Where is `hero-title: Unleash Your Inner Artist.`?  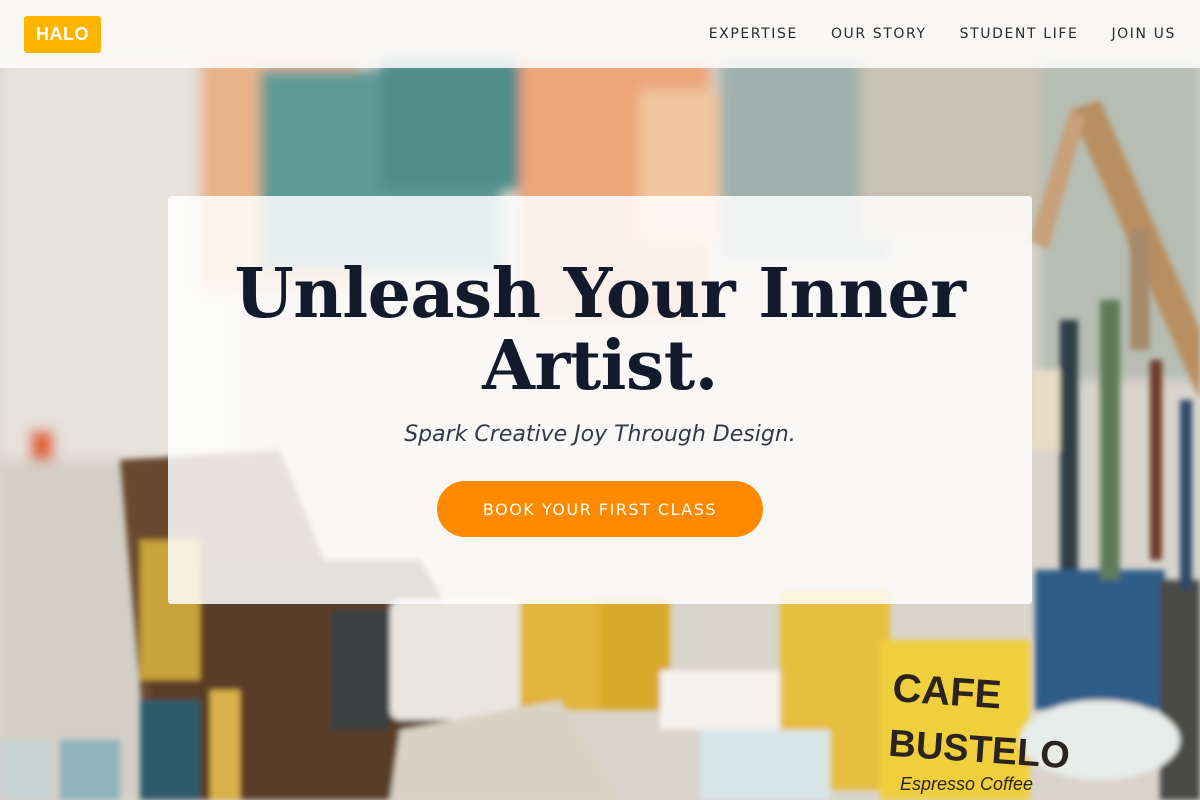
hero-title: Unleash Your Inner Artist. is located at coordinates (601, 330).